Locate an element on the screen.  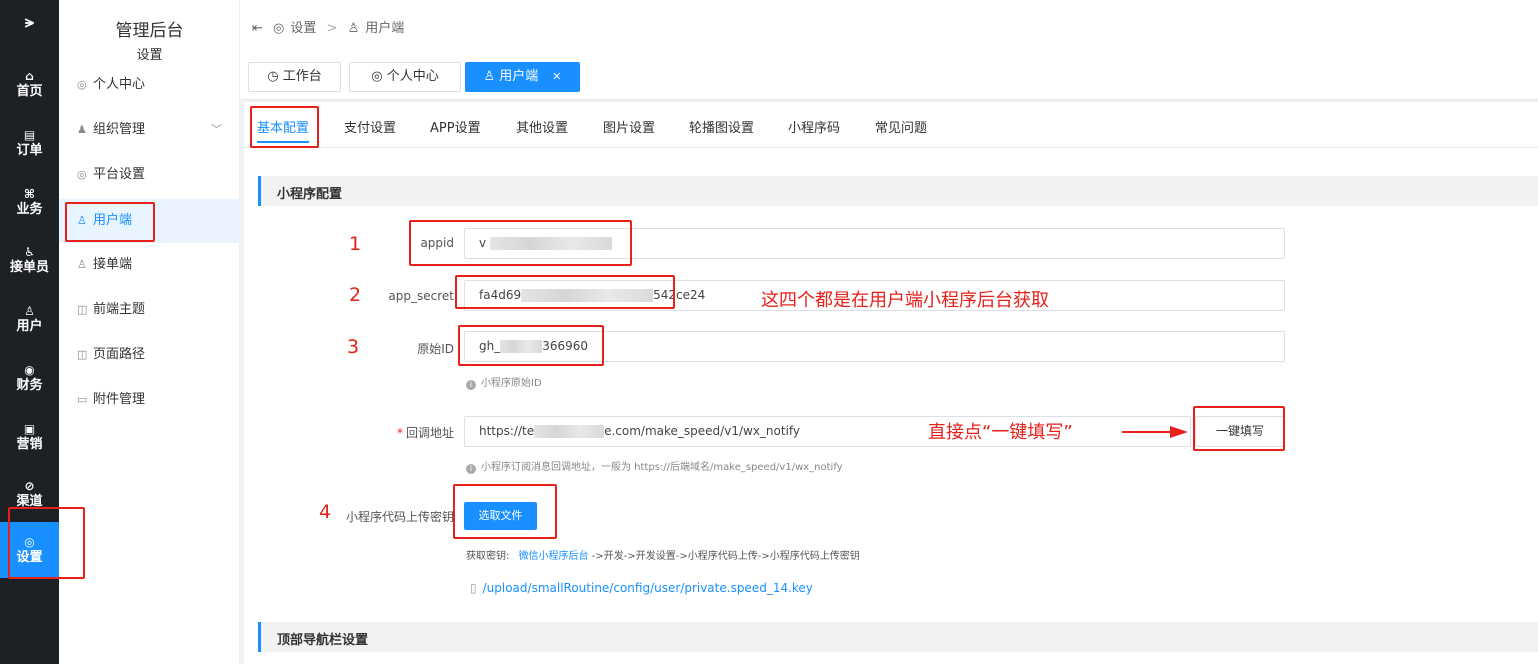
submenu-item-label: 平台设置 is located at coordinates (119, 174).